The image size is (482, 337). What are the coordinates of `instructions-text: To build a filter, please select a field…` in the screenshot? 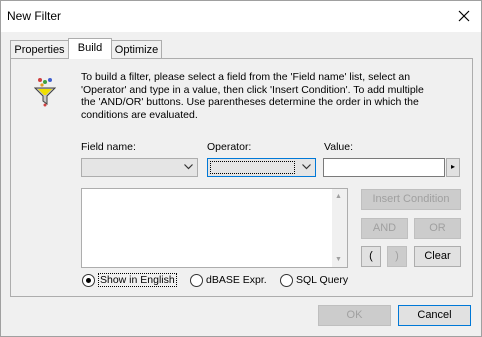 It's located at (252, 96).